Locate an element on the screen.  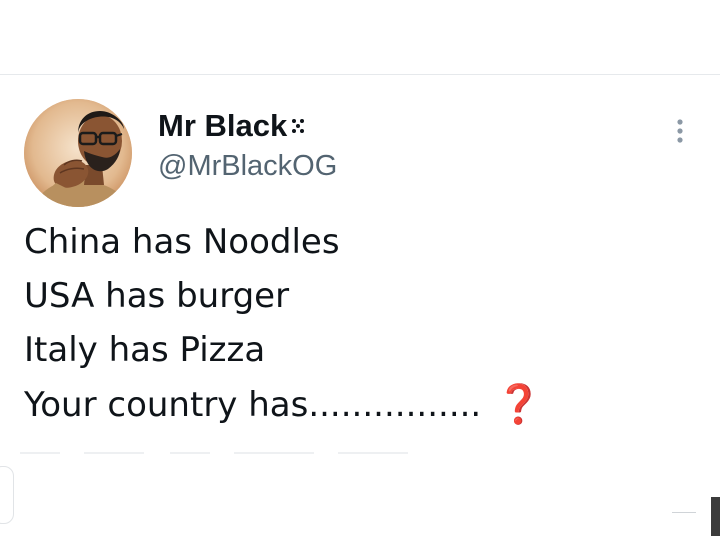
author-display-name: Mr Black is located at coordinates (247, 126).